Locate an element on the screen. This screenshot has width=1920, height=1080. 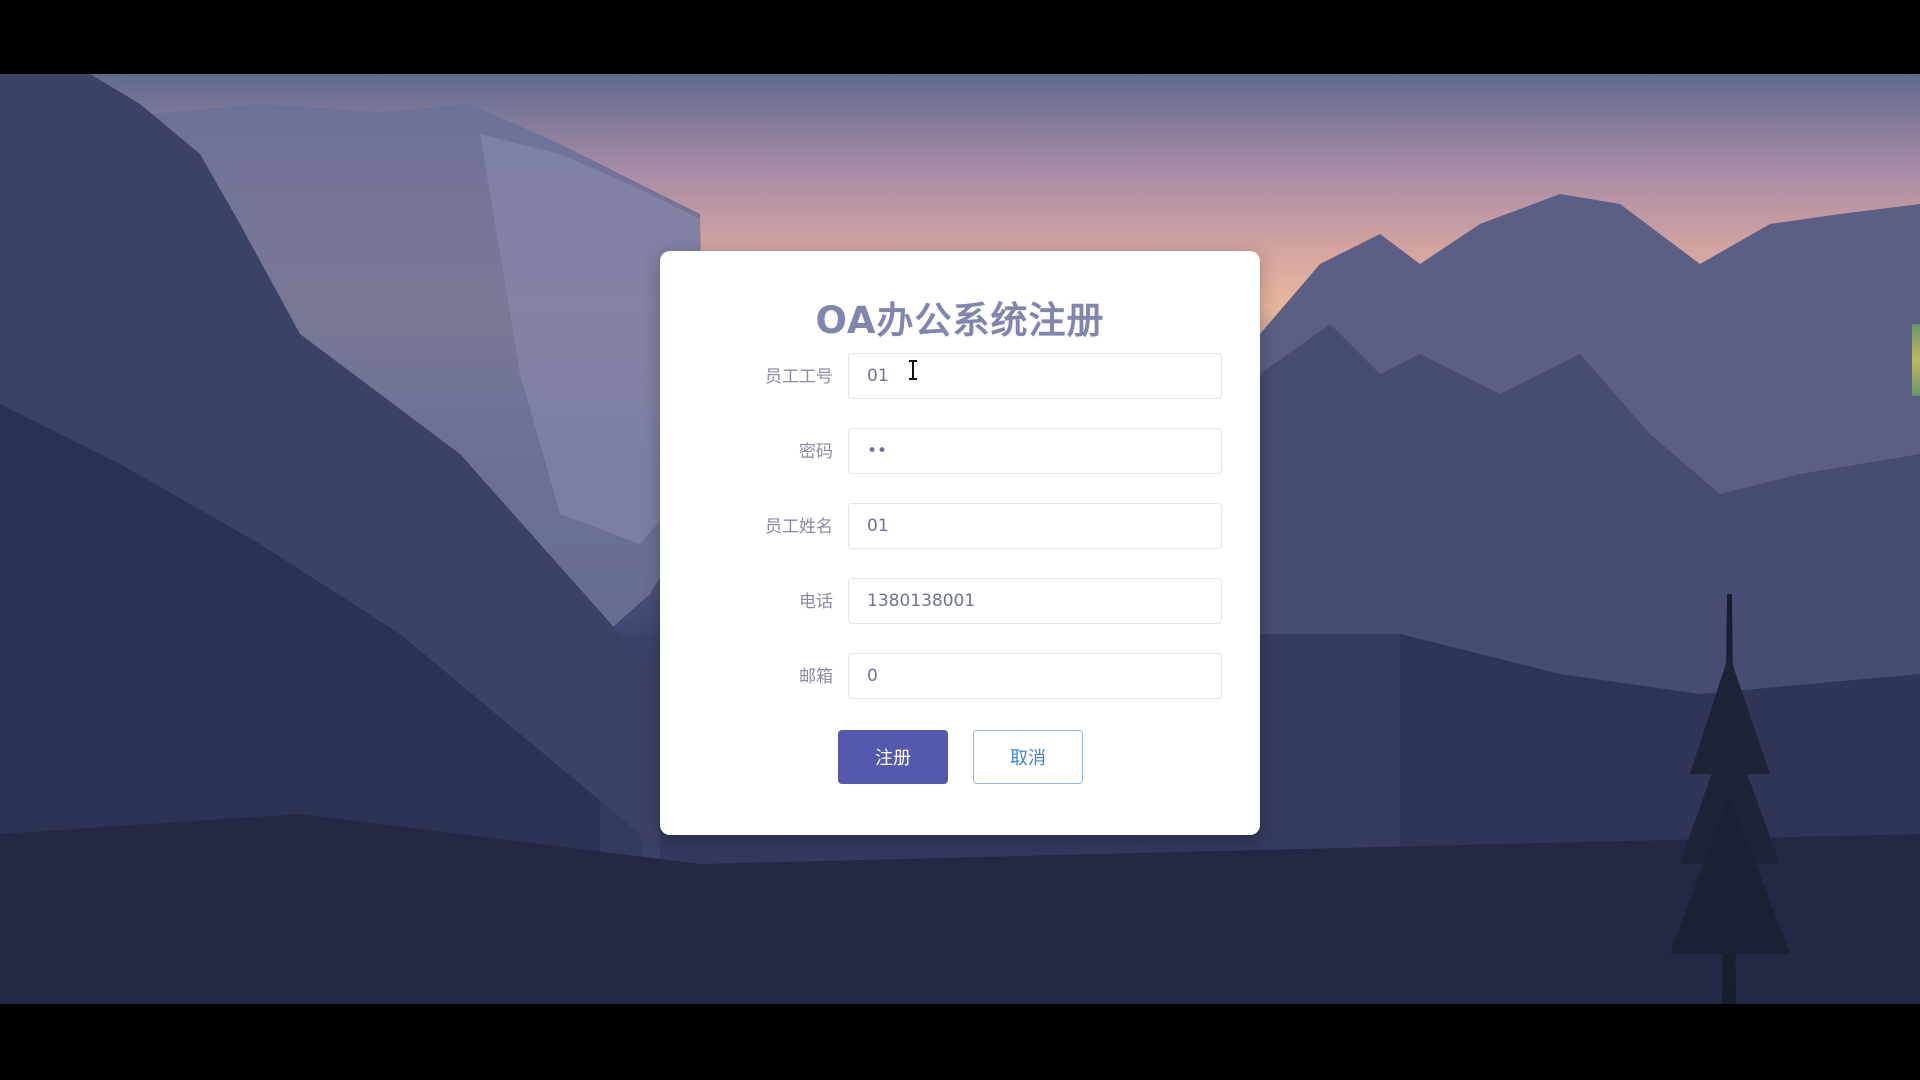
email-input is located at coordinates (1035, 676).